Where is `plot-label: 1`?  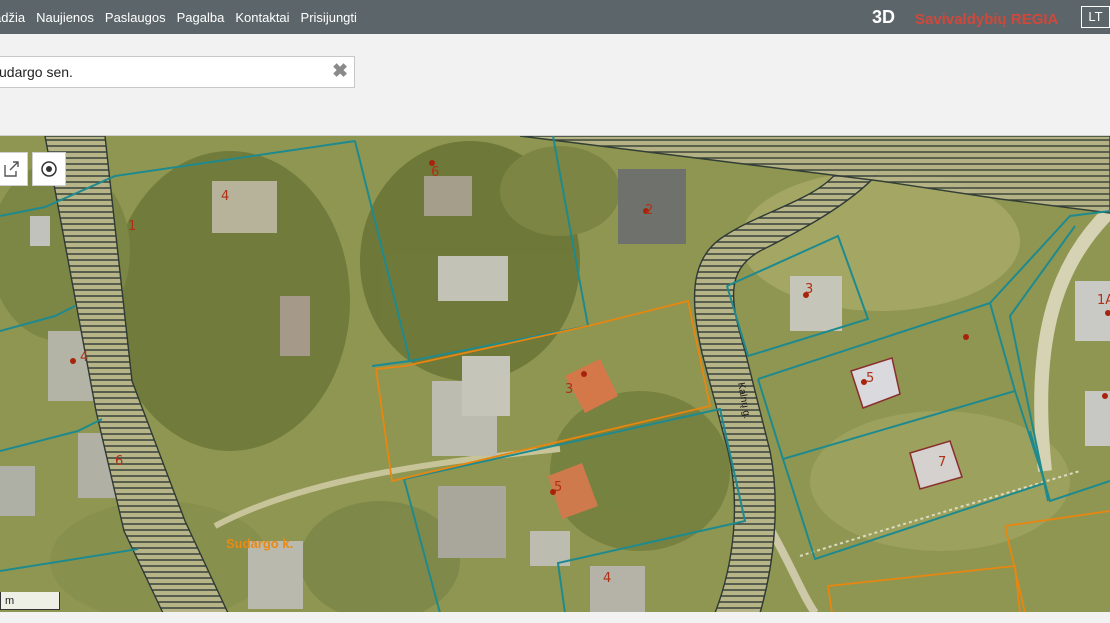
plot-label: 1 is located at coordinates (132, 226).